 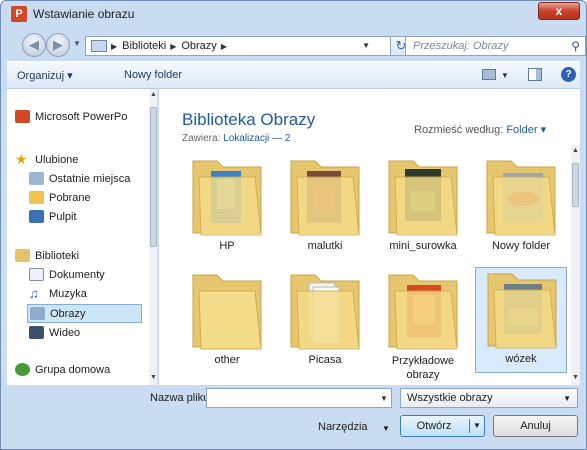 What do you see at coordinates (84, 14) in the screenshot?
I see `window-title: Wstawianie obrazu` at bounding box center [84, 14].